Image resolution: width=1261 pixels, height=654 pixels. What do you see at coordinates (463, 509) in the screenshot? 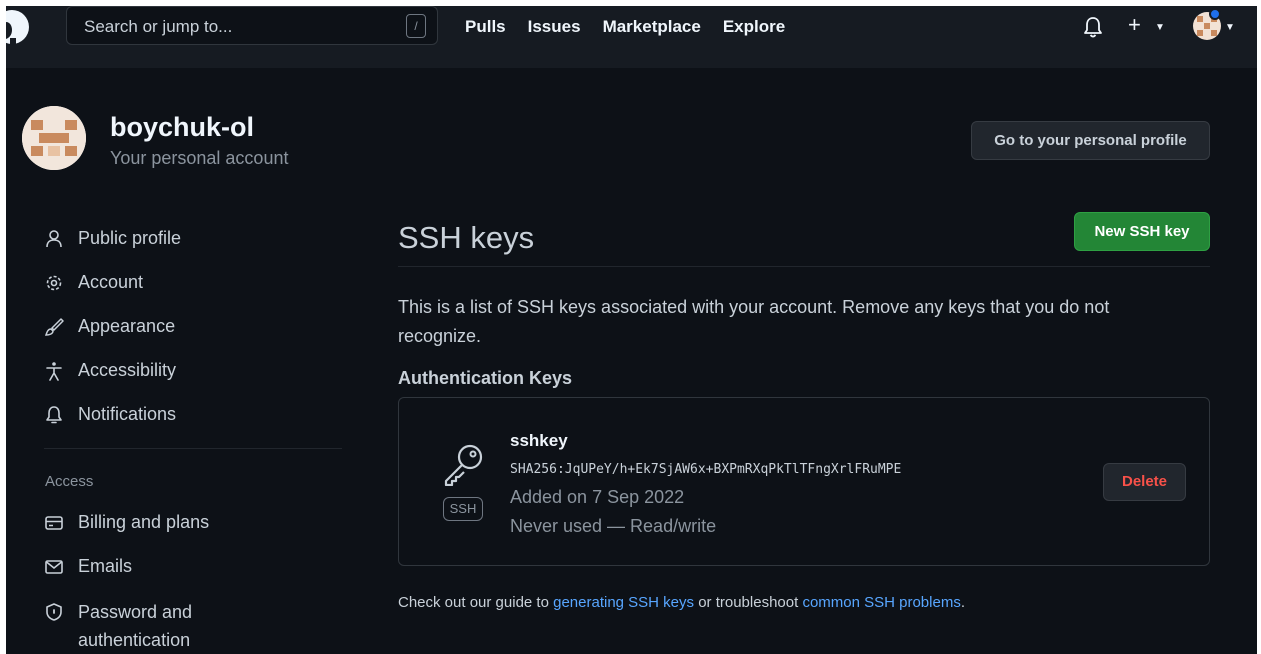
I see `ssh-badge: SSH` at bounding box center [463, 509].